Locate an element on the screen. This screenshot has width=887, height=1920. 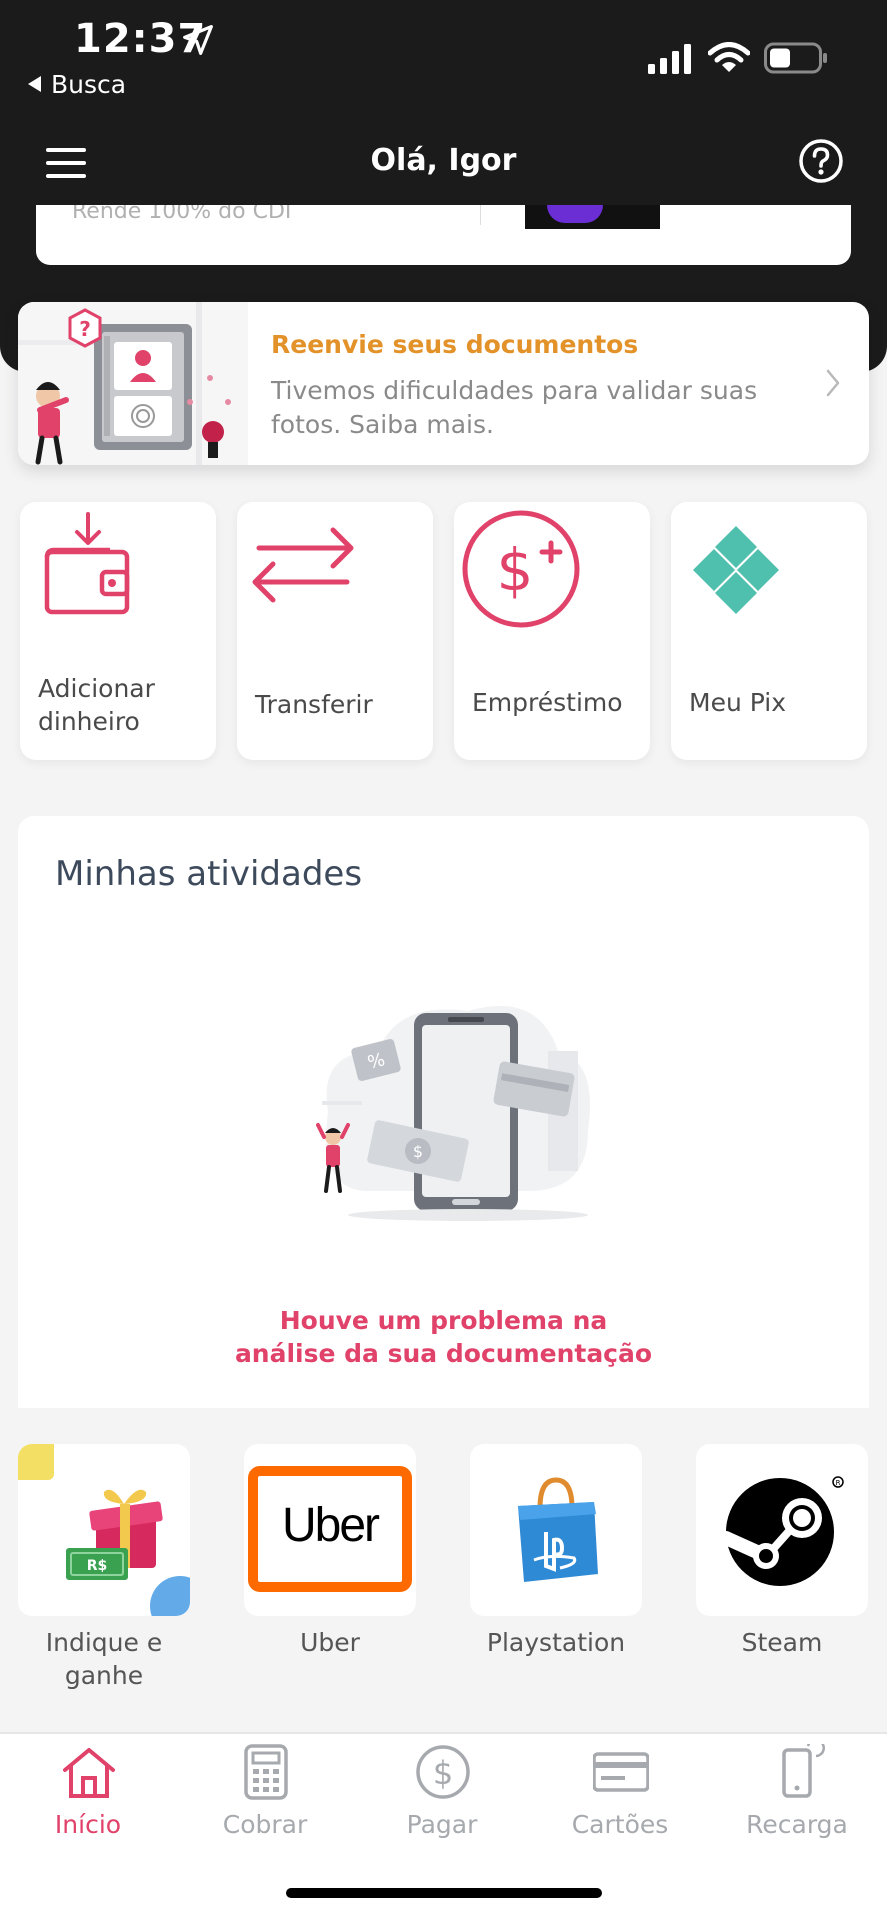
chevron-right-icon is located at coordinates (833, 383).